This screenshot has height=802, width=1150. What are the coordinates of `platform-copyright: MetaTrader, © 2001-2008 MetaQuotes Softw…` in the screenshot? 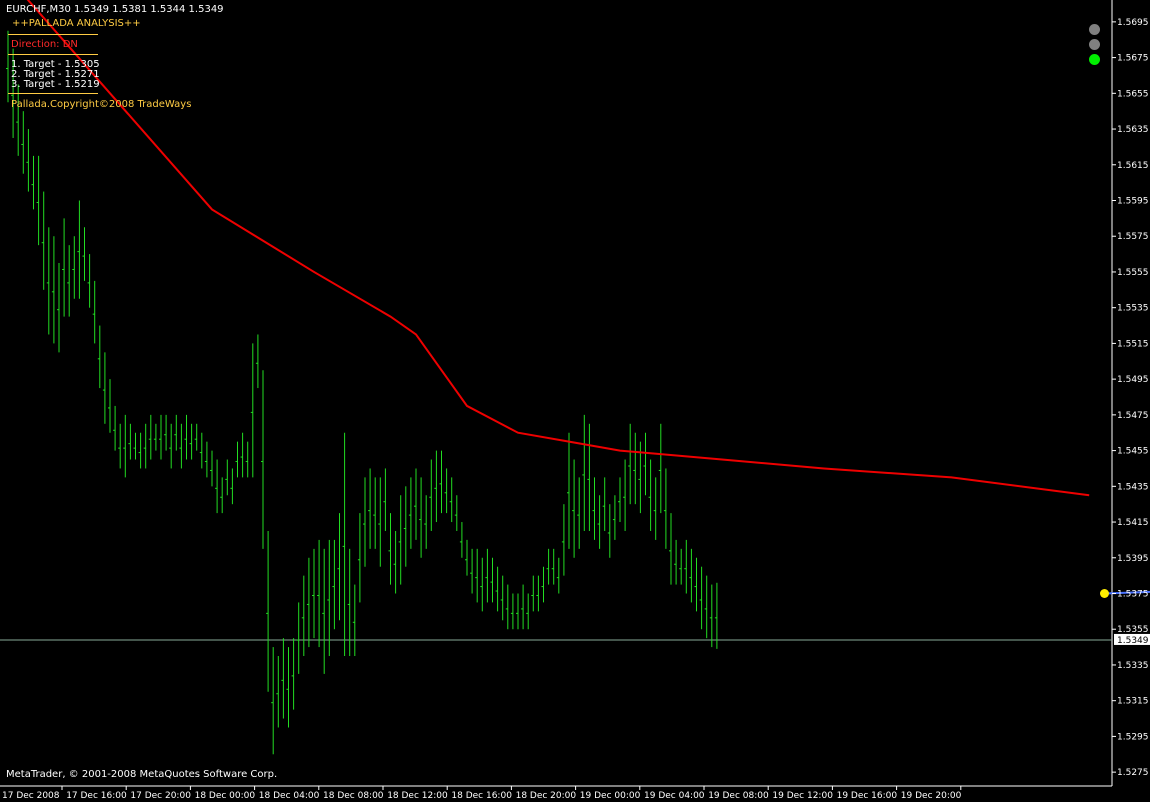 It's located at (142, 774).